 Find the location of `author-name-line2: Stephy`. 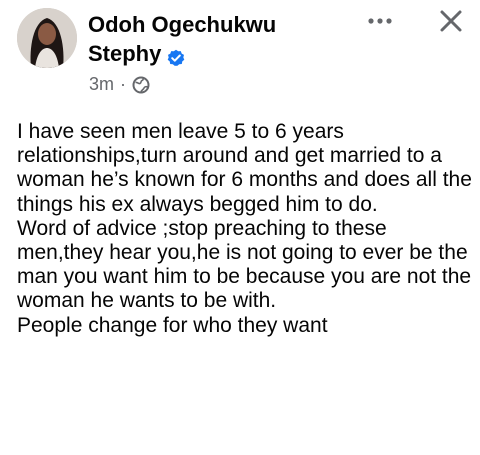

author-name-line2: Stephy is located at coordinates (124, 53).